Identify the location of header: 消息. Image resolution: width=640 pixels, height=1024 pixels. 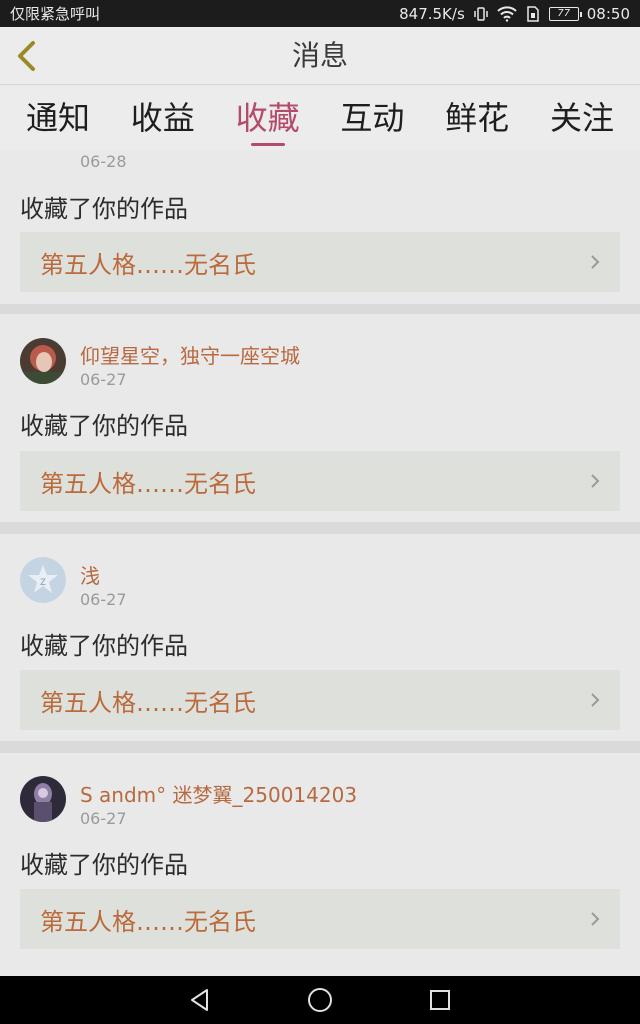
(320, 56).